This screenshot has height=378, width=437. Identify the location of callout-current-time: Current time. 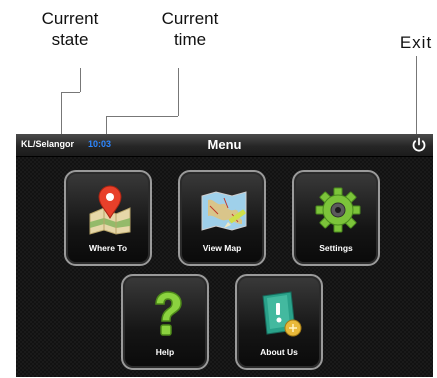
(190, 29).